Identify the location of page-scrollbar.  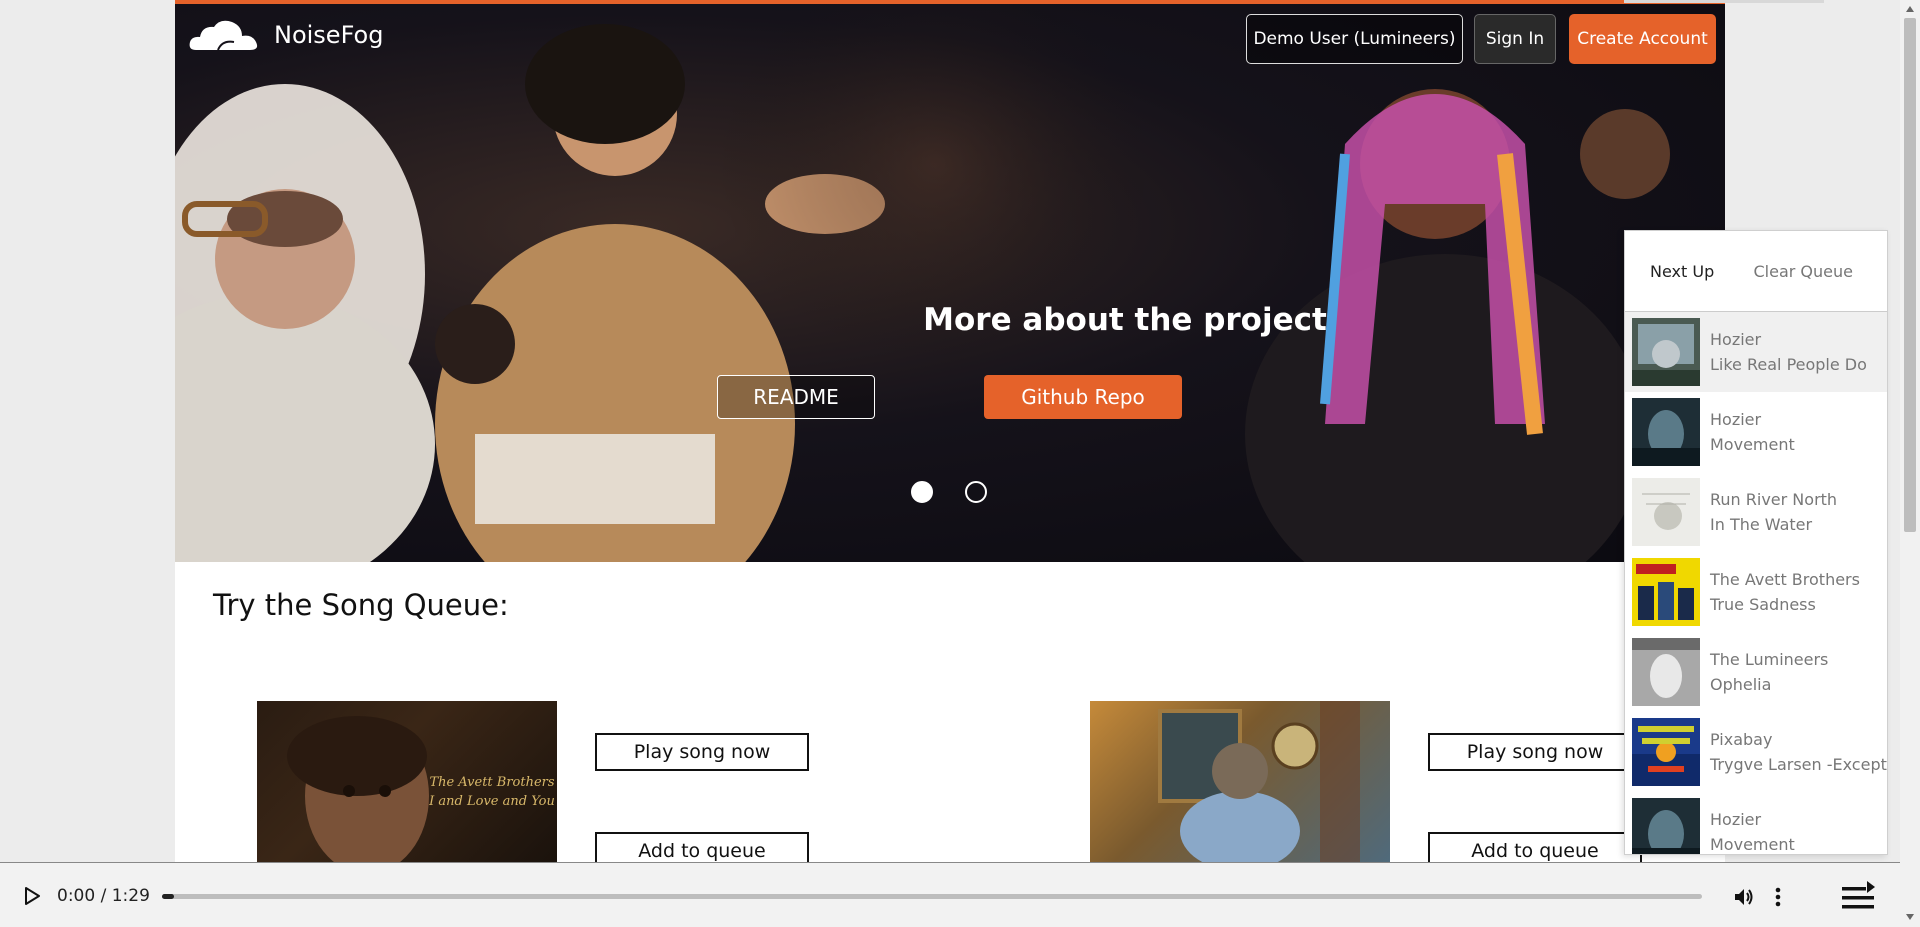
(1910, 463).